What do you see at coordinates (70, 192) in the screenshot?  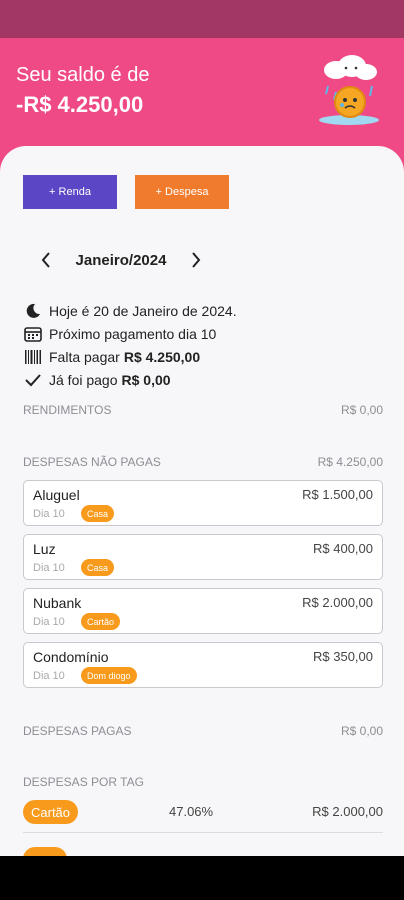 I see `add-income-button: + Renda` at bounding box center [70, 192].